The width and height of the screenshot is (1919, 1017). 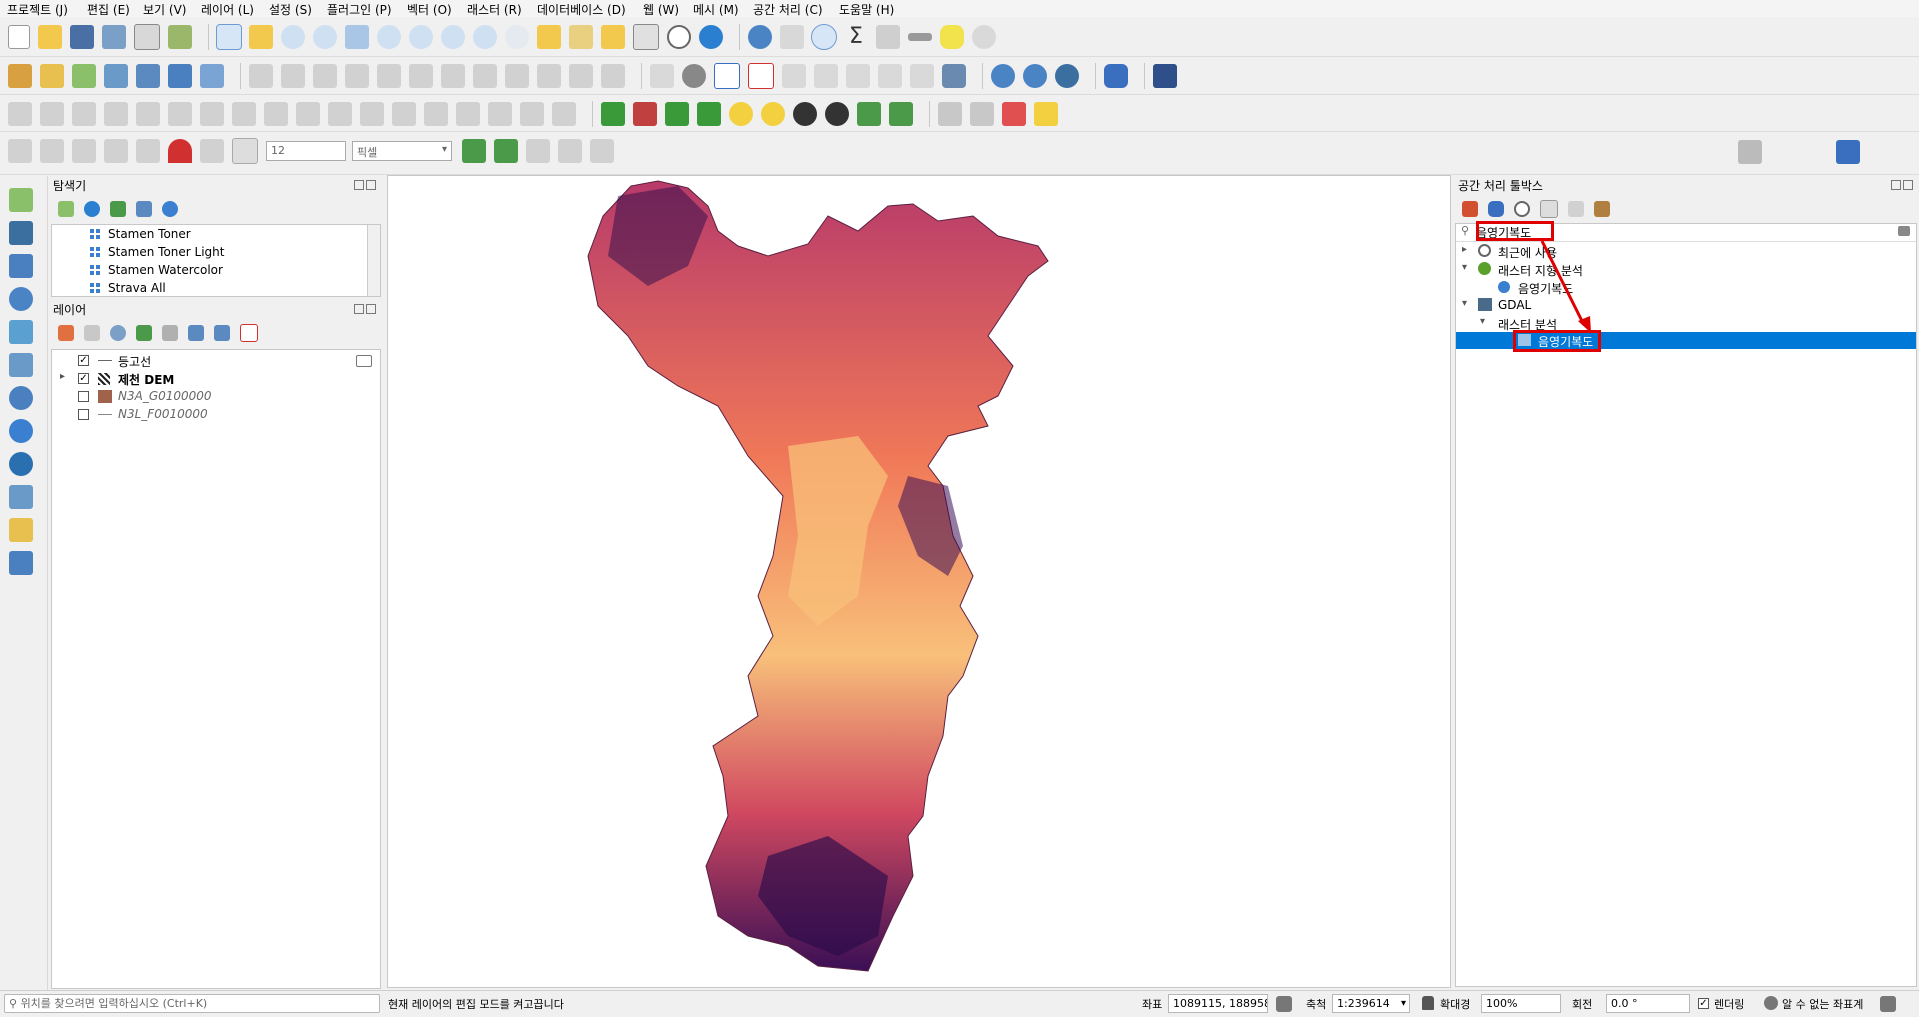 What do you see at coordinates (293, 37) in the screenshot?
I see `zoom-in-icon` at bounding box center [293, 37].